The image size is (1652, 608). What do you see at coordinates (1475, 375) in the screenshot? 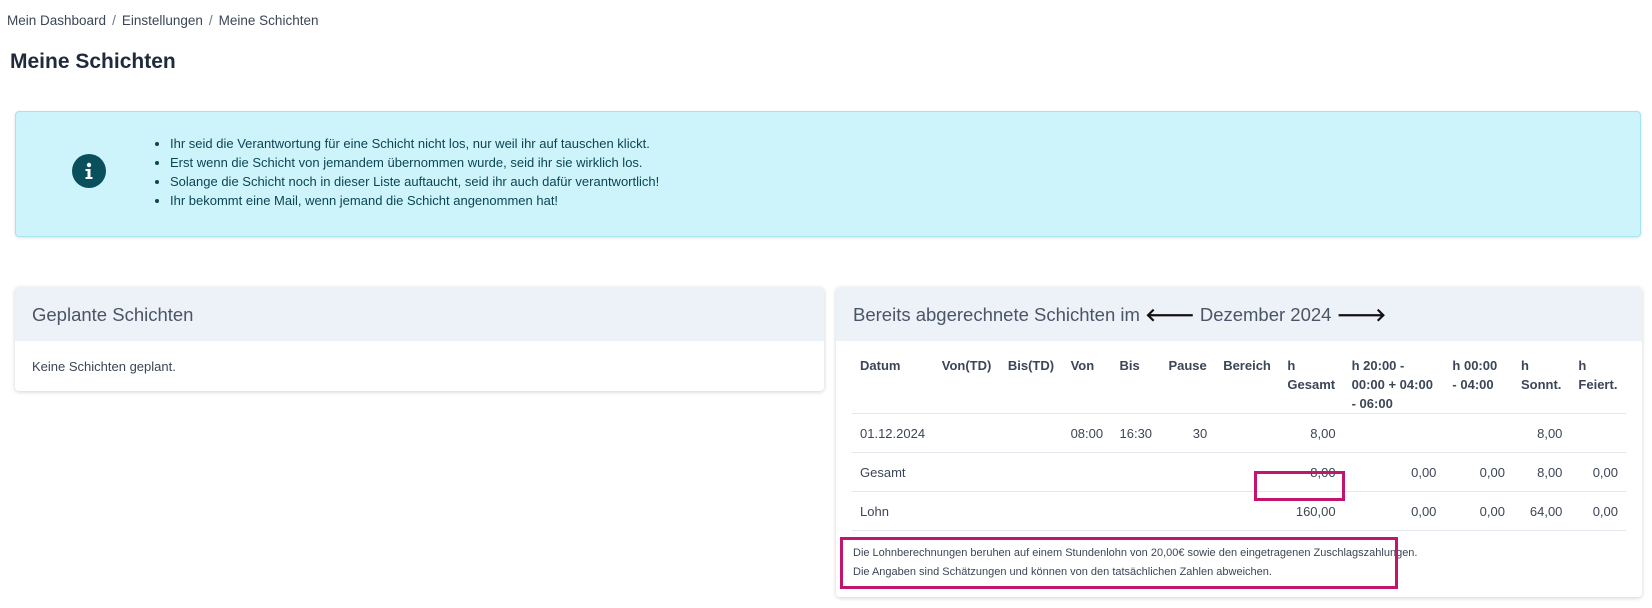
I see `col-h-night-2: h 00:00 - 04:00` at bounding box center [1475, 375].